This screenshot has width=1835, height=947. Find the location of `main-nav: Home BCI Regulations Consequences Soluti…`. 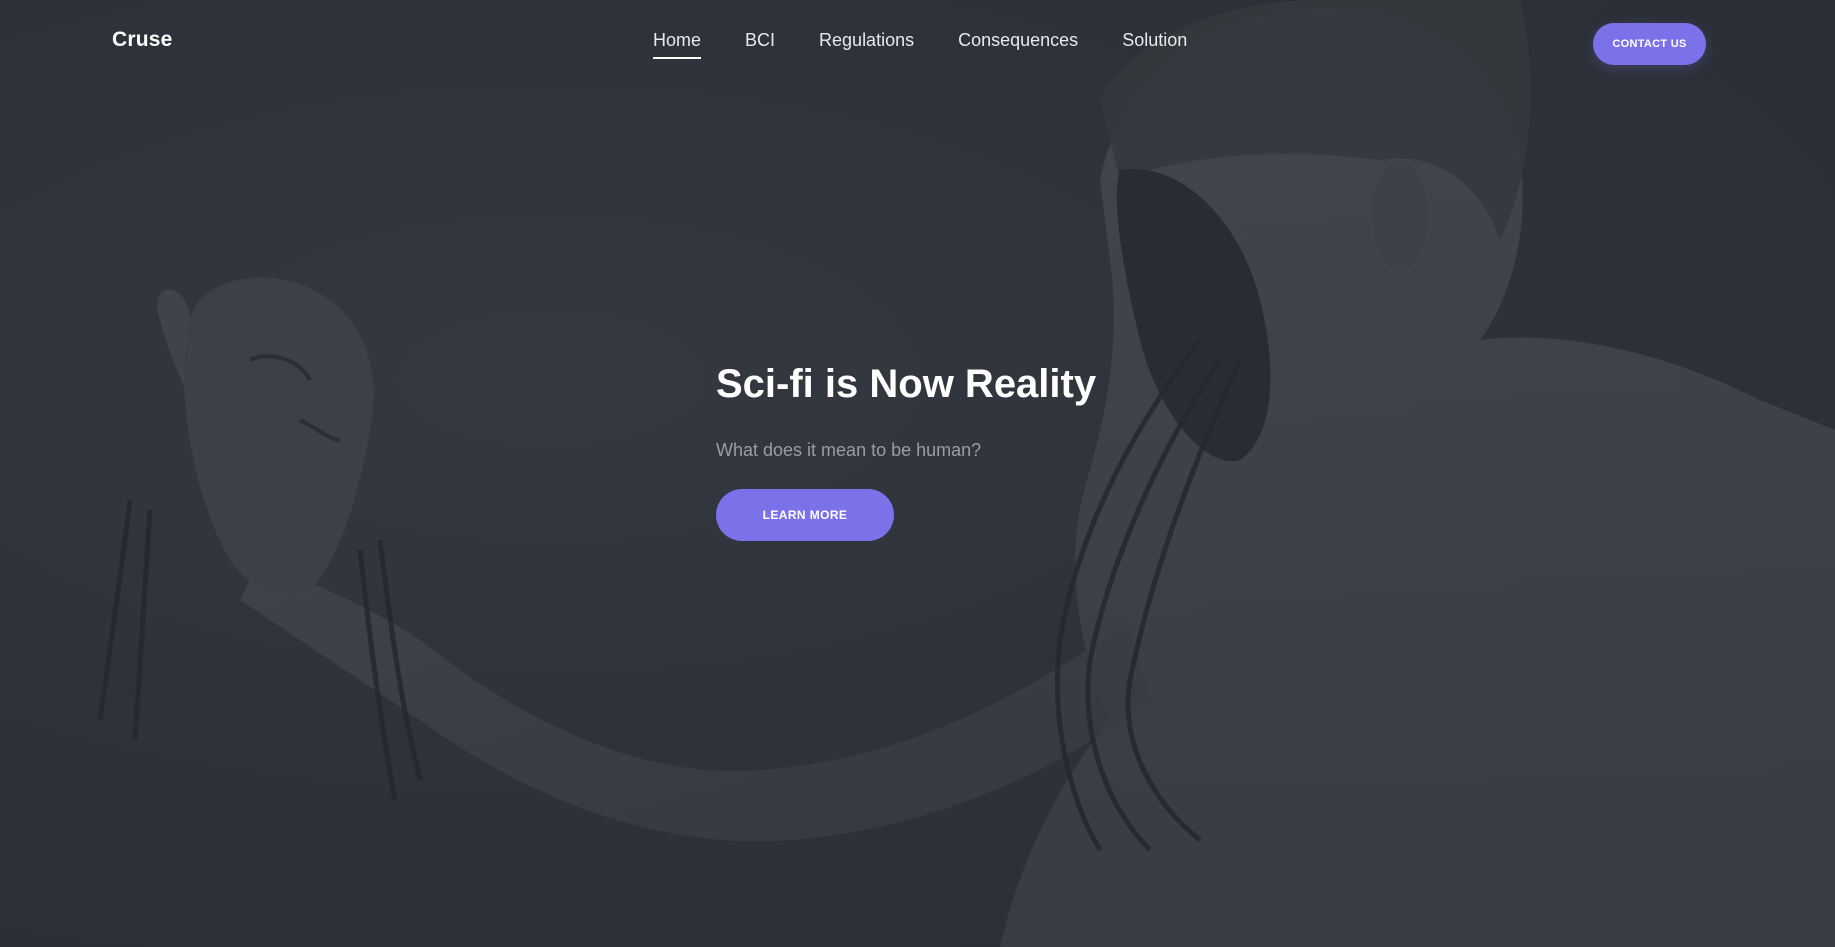

main-nav: Home BCI Regulations Consequences Soluti… is located at coordinates (942, 44).